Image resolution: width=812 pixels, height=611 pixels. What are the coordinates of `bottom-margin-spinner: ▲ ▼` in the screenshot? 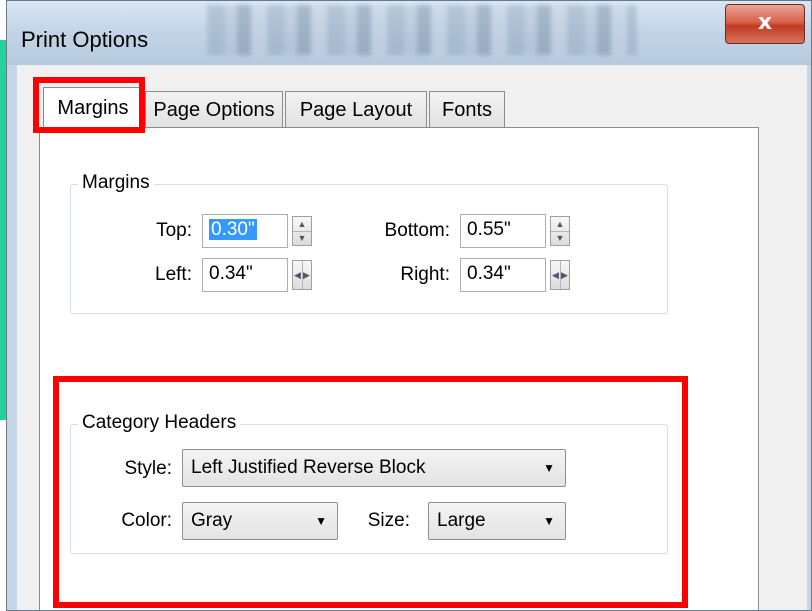 It's located at (560, 231).